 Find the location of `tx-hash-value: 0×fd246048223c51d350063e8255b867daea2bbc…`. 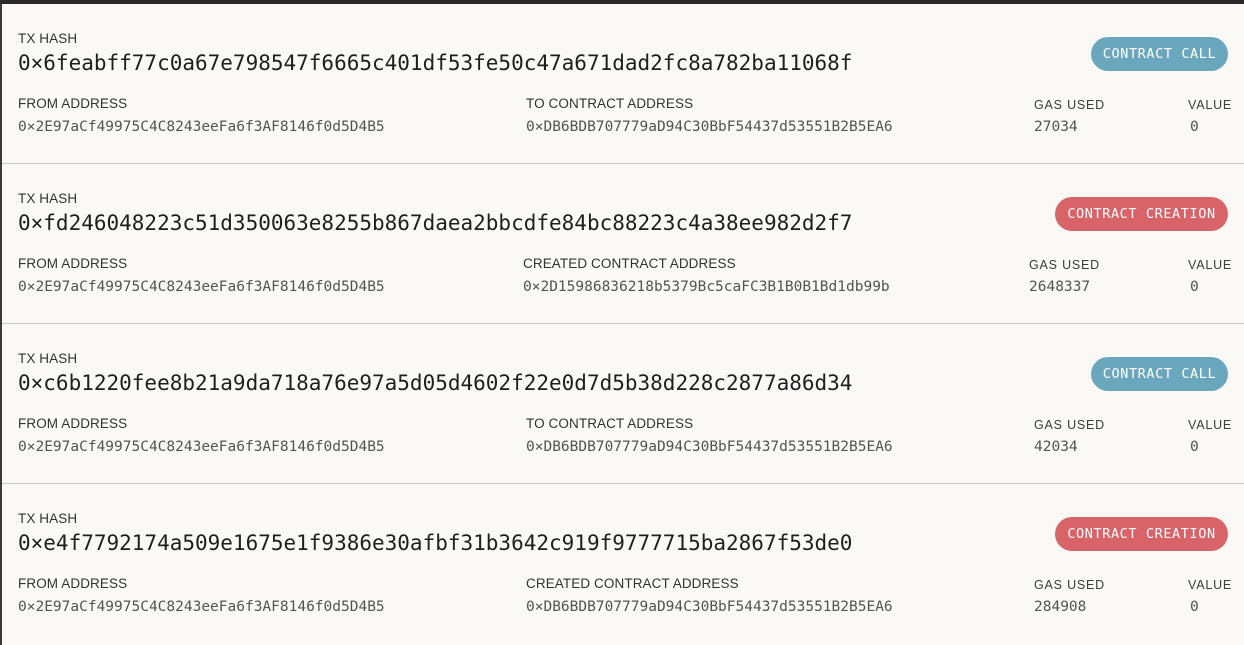

tx-hash-value: 0×fd246048223c51d350063e8255b867daea2bbc… is located at coordinates (435, 223).